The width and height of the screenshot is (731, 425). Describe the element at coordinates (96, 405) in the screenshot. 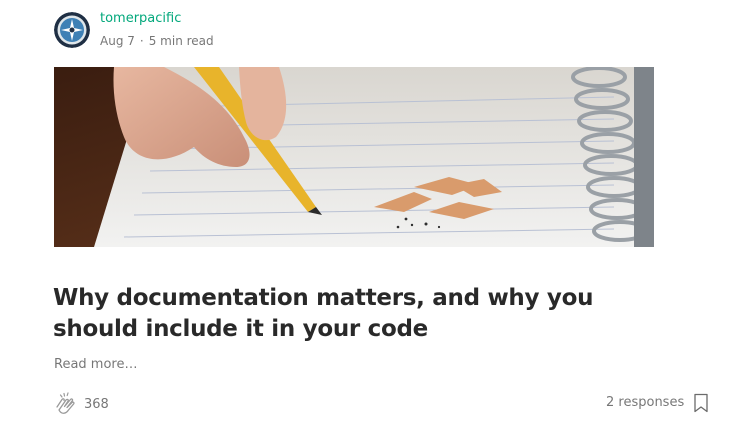

I see `clap-count: 368` at that location.